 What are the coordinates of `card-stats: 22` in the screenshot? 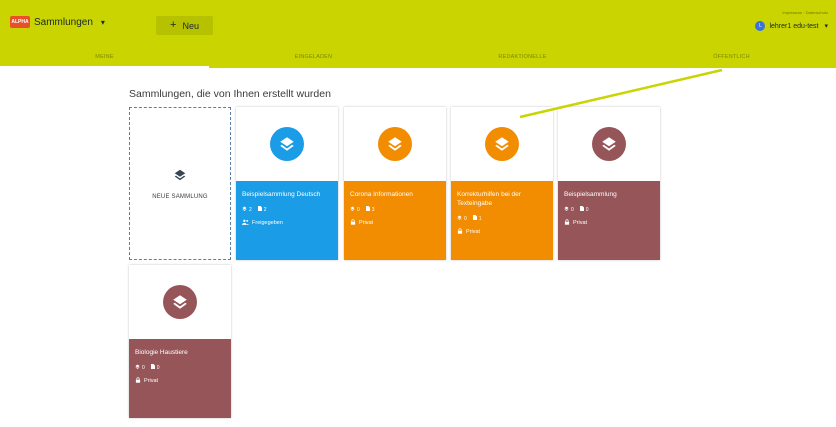 It's located at (287, 209).